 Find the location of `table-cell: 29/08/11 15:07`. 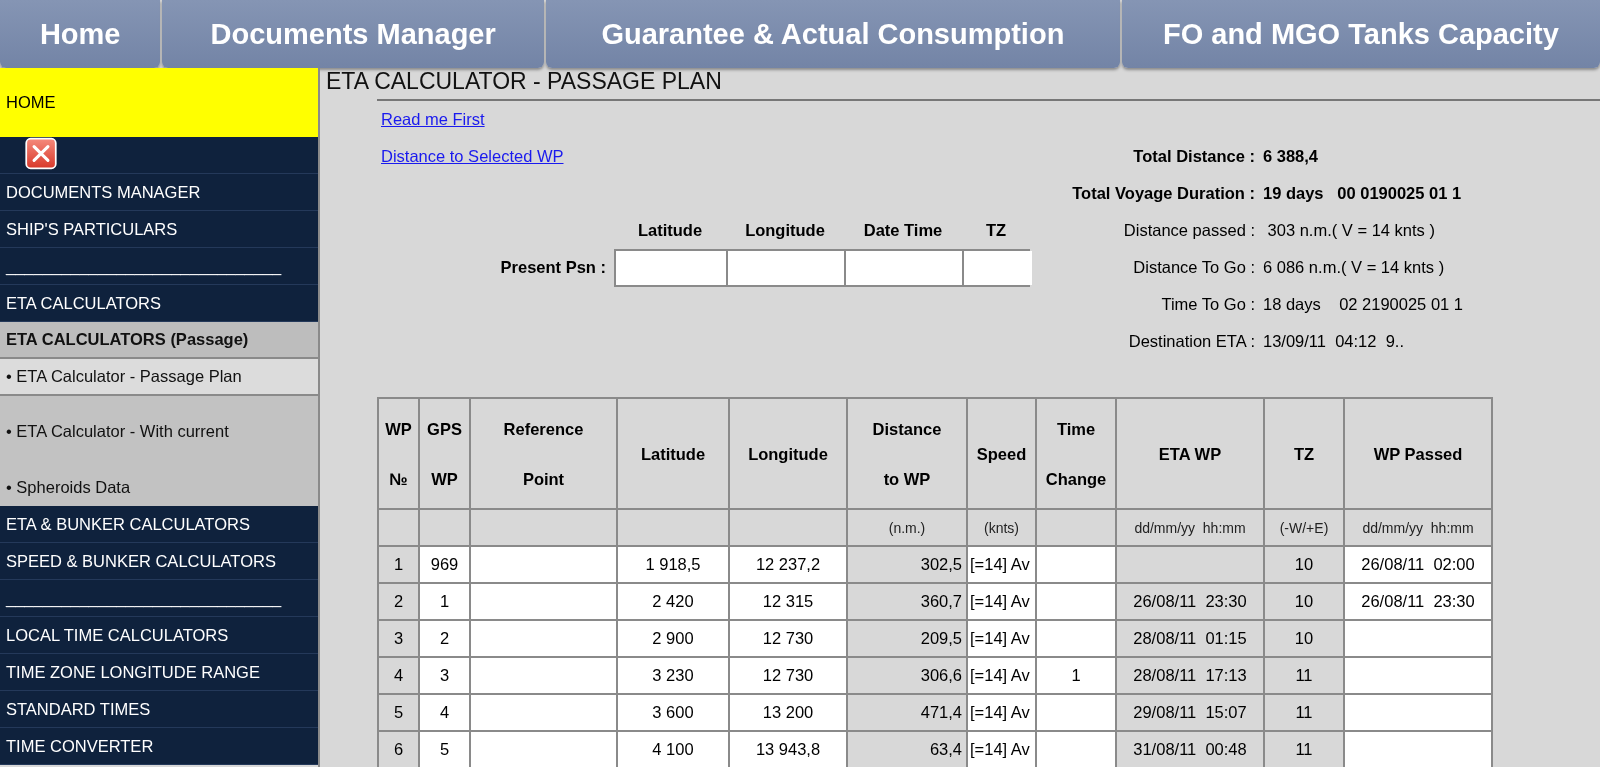

table-cell: 29/08/11 15:07 is located at coordinates (1190, 712).